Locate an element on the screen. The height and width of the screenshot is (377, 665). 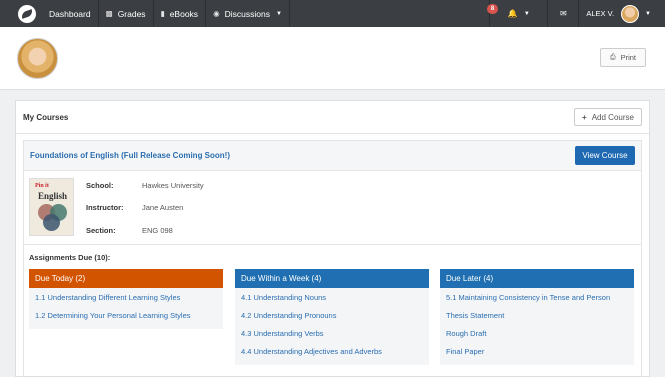
view-course-button: View Course is located at coordinates (605, 155).